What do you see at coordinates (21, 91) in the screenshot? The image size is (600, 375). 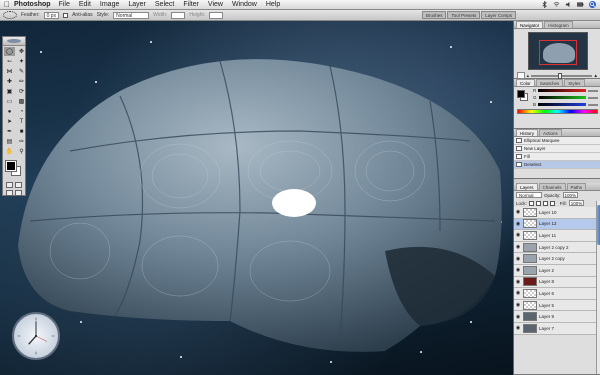 I see `history-brush-icon: ⟳` at bounding box center [21, 91].